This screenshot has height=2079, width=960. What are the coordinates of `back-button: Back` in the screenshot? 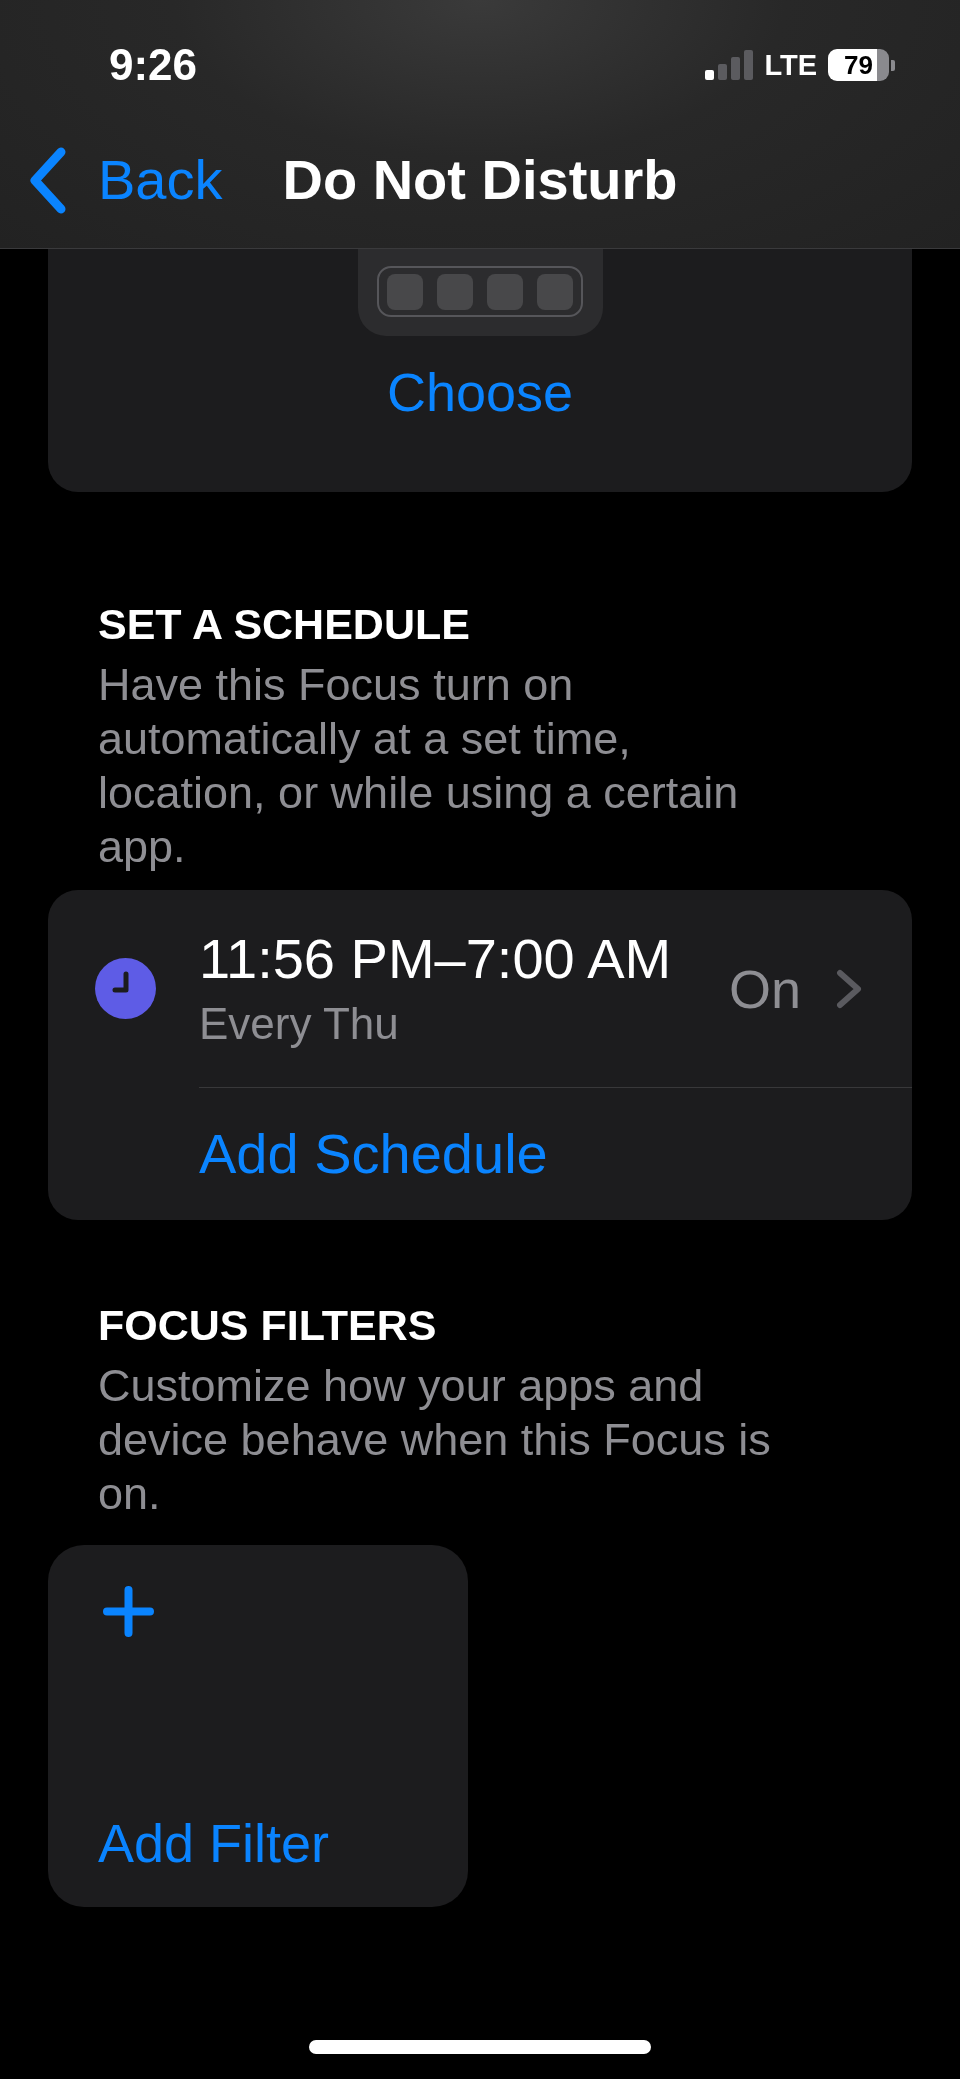 It's located at (125, 180).